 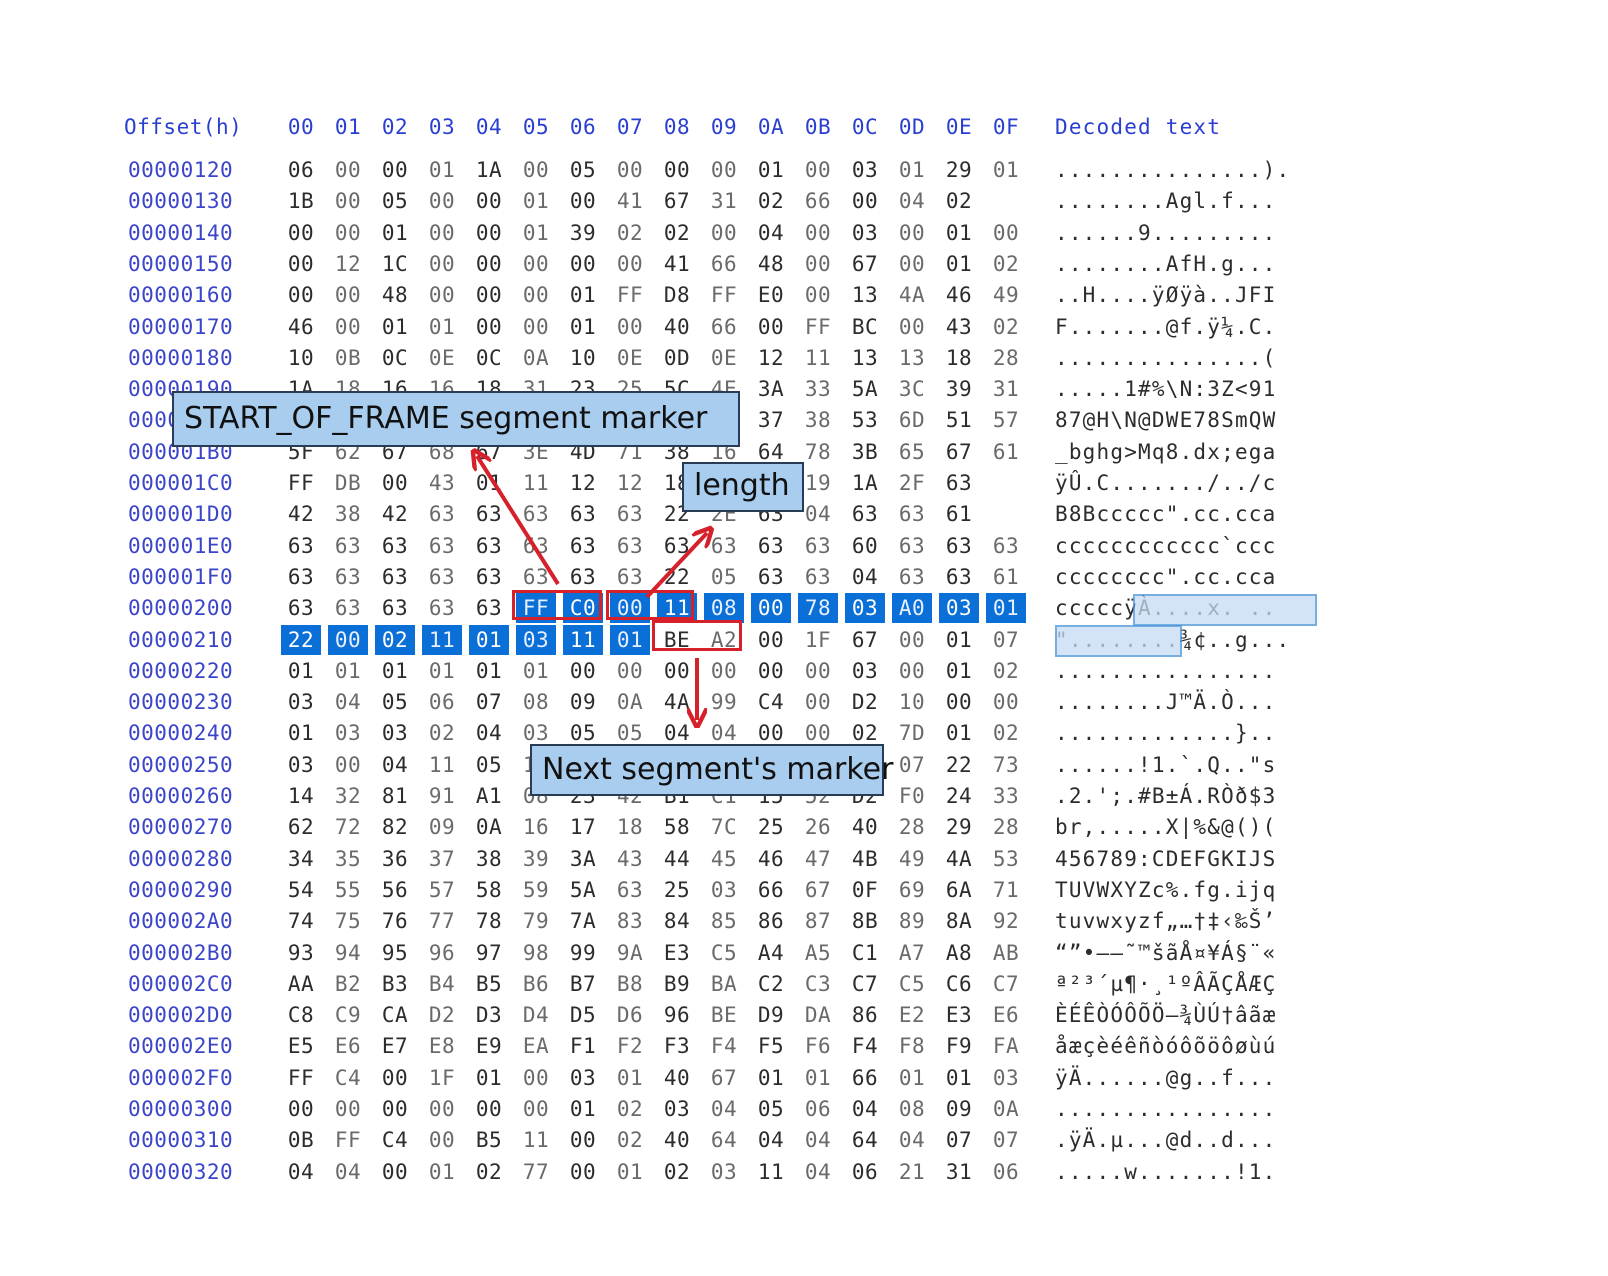 What do you see at coordinates (724, 702) in the screenshot?
I see `hex-byte: 99` at bounding box center [724, 702].